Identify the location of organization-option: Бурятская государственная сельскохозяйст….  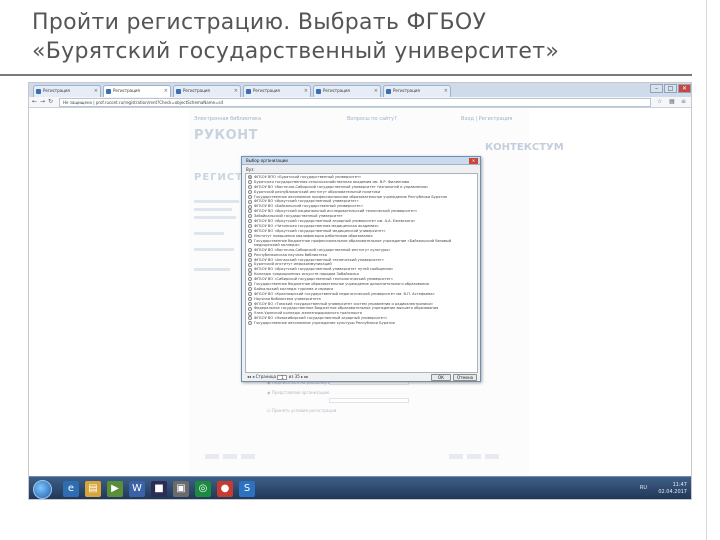
(361, 182).